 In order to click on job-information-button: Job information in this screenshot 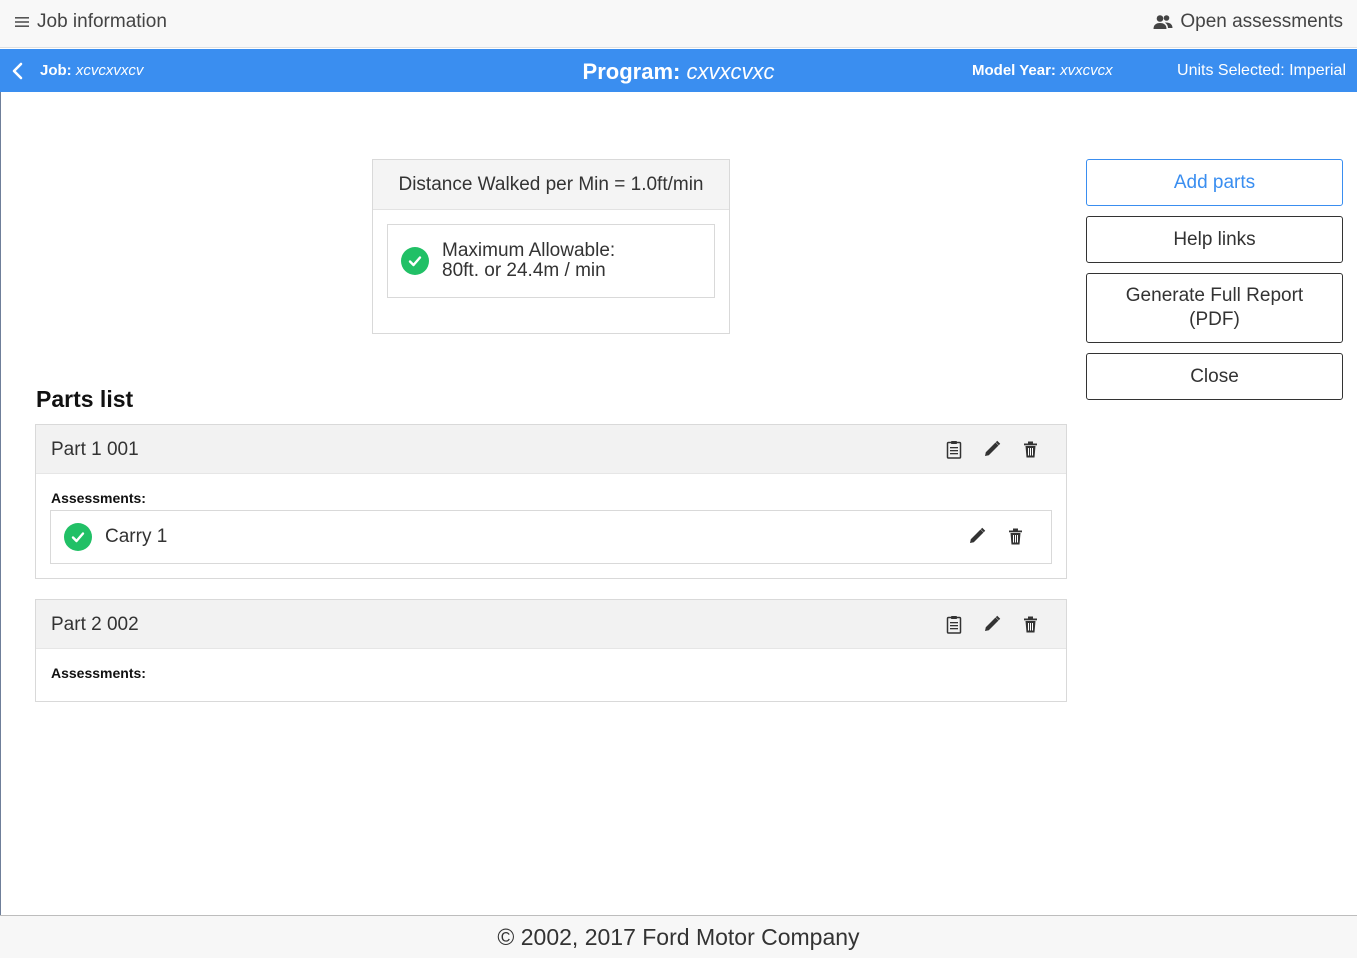, I will do `click(90, 22)`.